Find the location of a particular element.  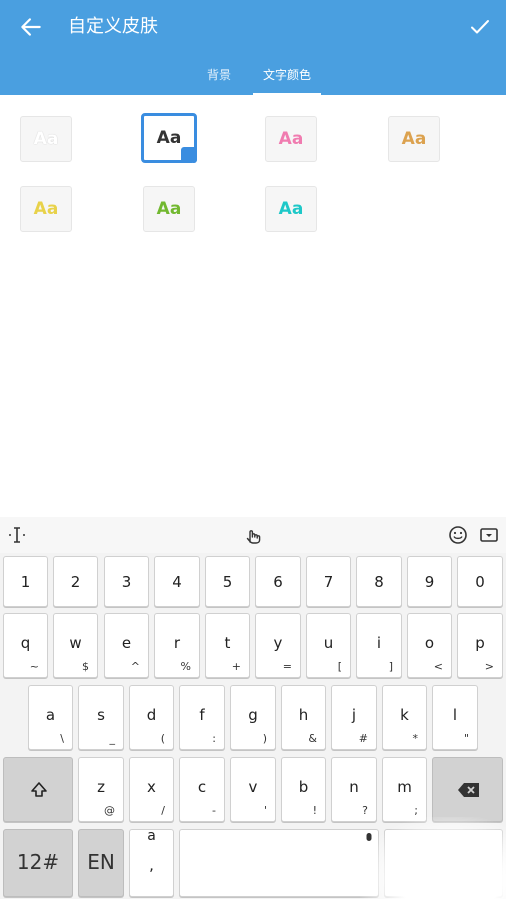

key-x: x / is located at coordinates (151, 789).